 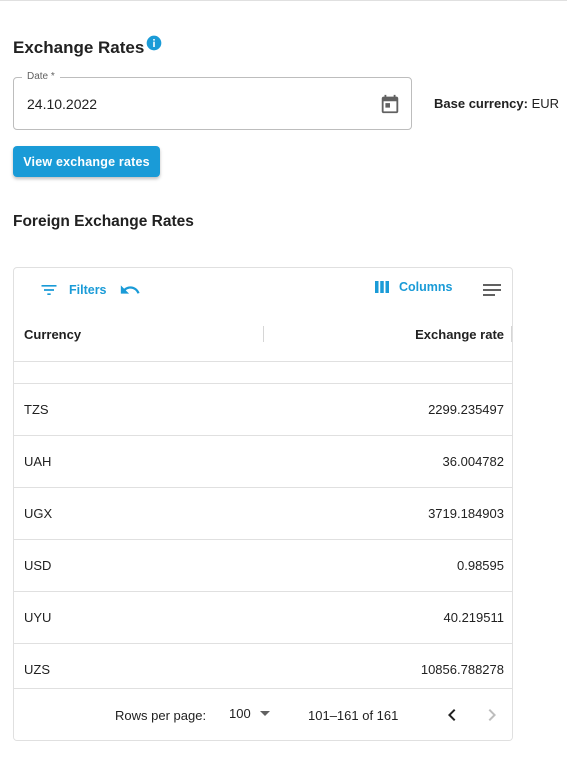 What do you see at coordinates (426, 287) in the screenshot?
I see `columns-label: Columns` at bounding box center [426, 287].